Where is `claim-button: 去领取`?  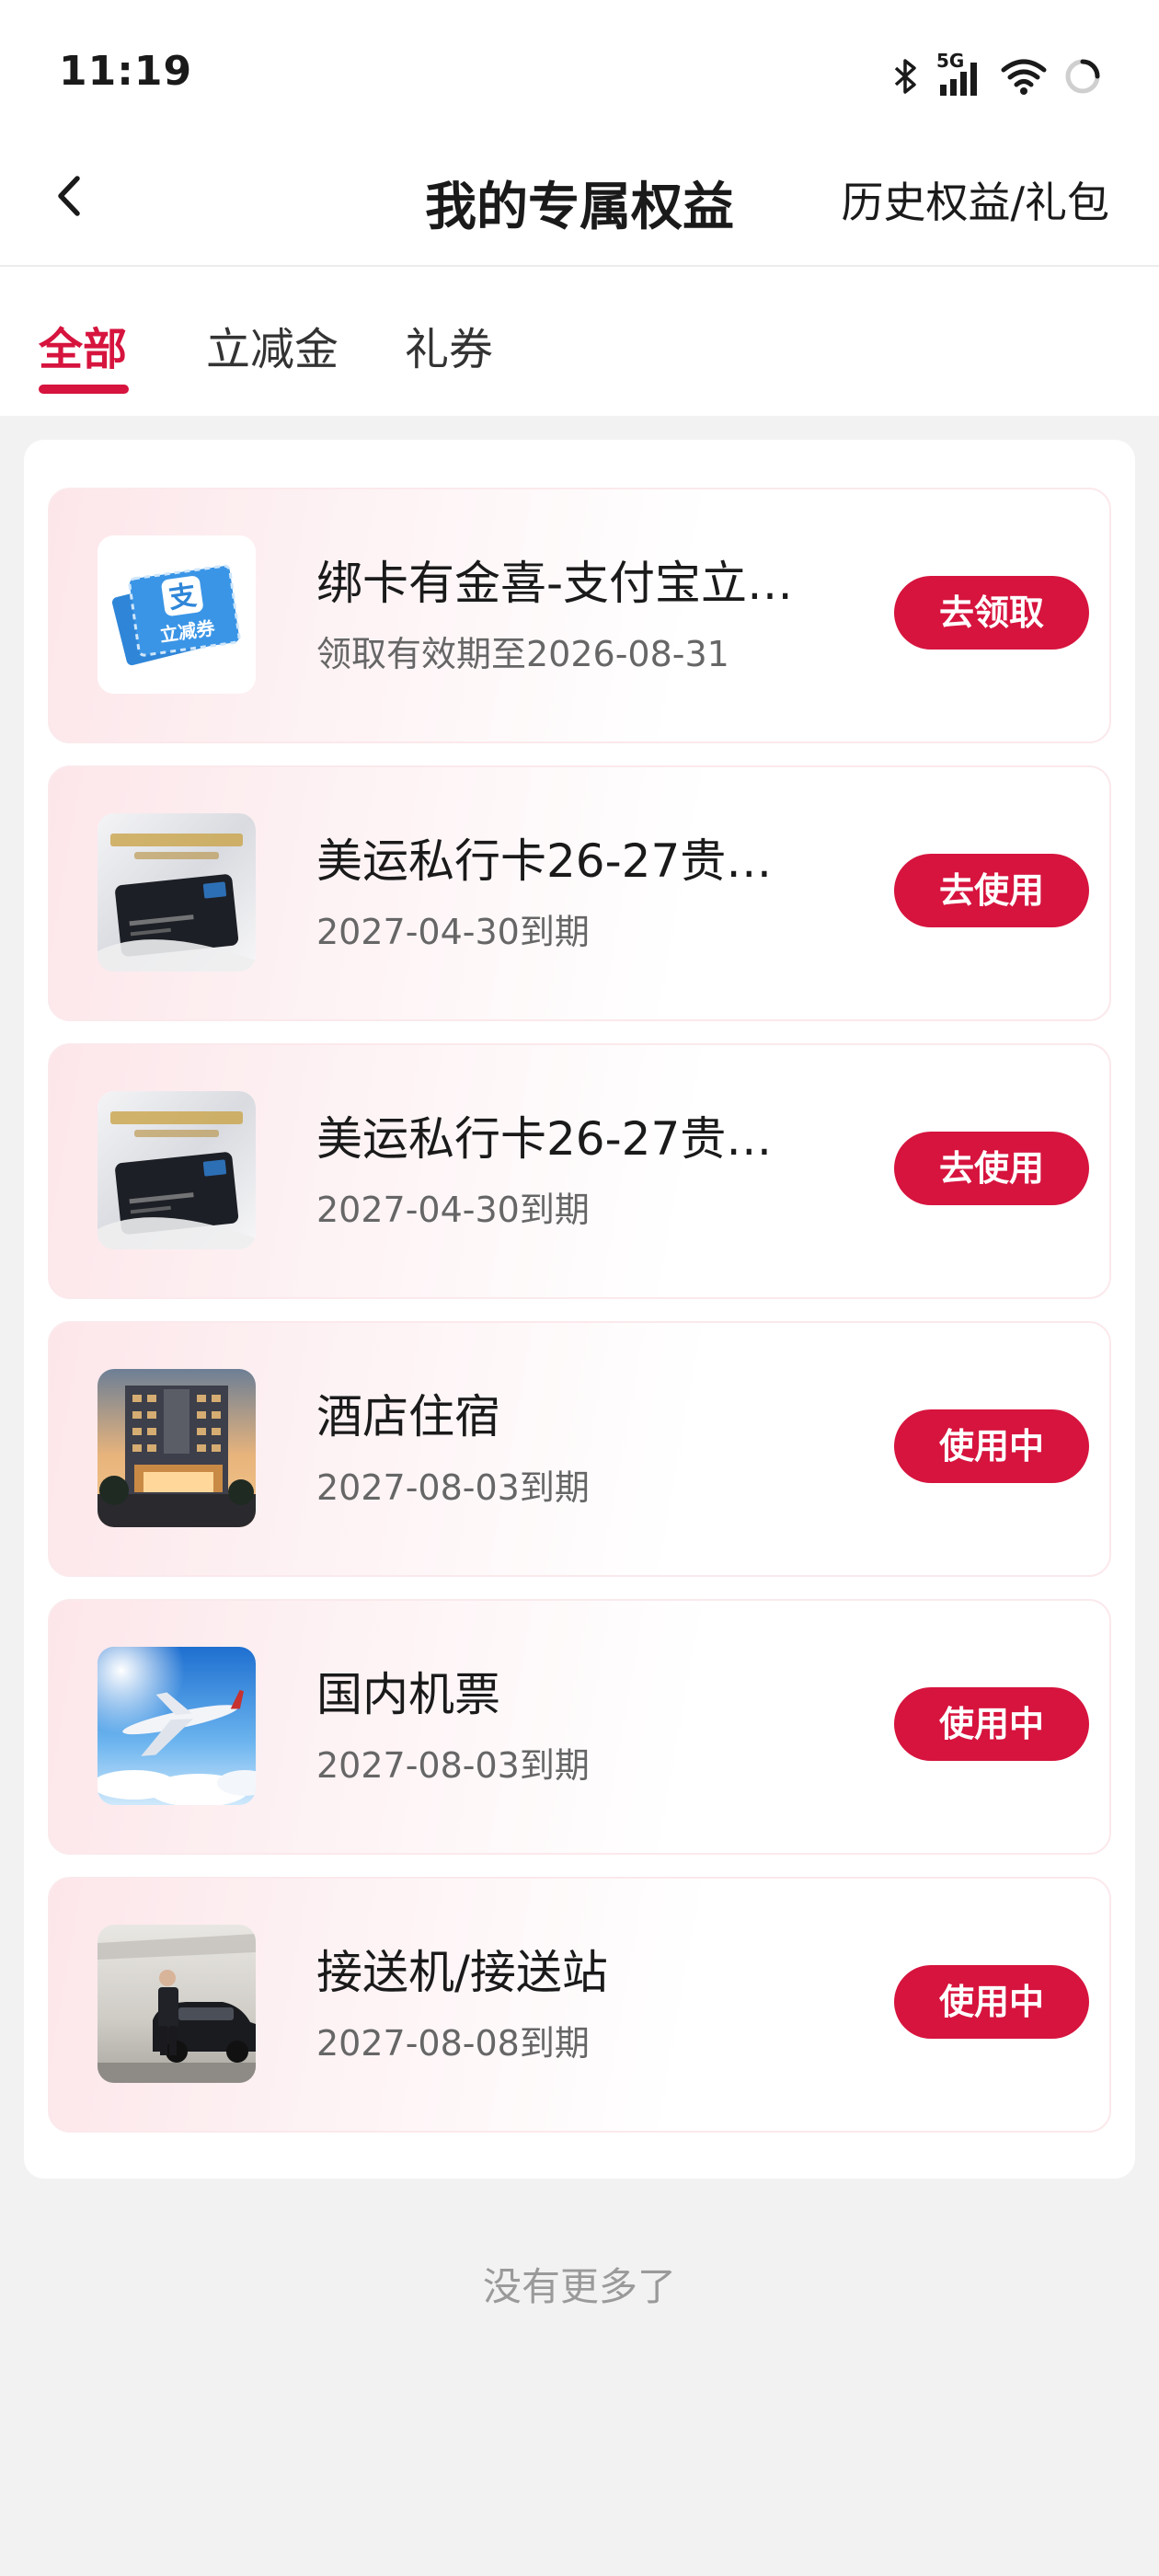
claim-button: 去领取 is located at coordinates (991, 613).